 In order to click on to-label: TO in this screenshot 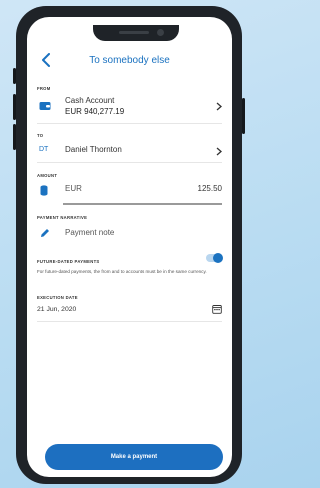, I will do `click(40, 135)`.